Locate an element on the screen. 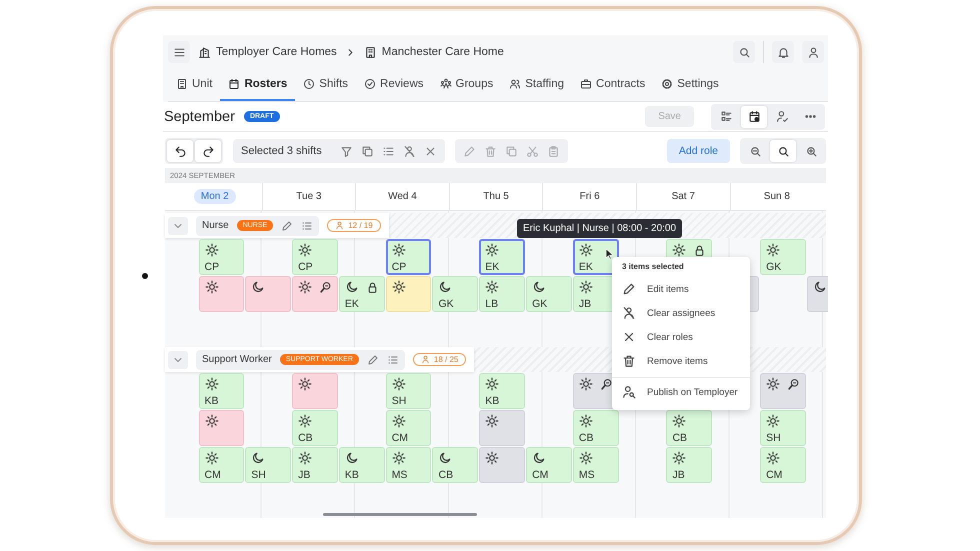 The height and width of the screenshot is (551, 980). staff-count: 18 / 25 is located at coordinates (439, 359).